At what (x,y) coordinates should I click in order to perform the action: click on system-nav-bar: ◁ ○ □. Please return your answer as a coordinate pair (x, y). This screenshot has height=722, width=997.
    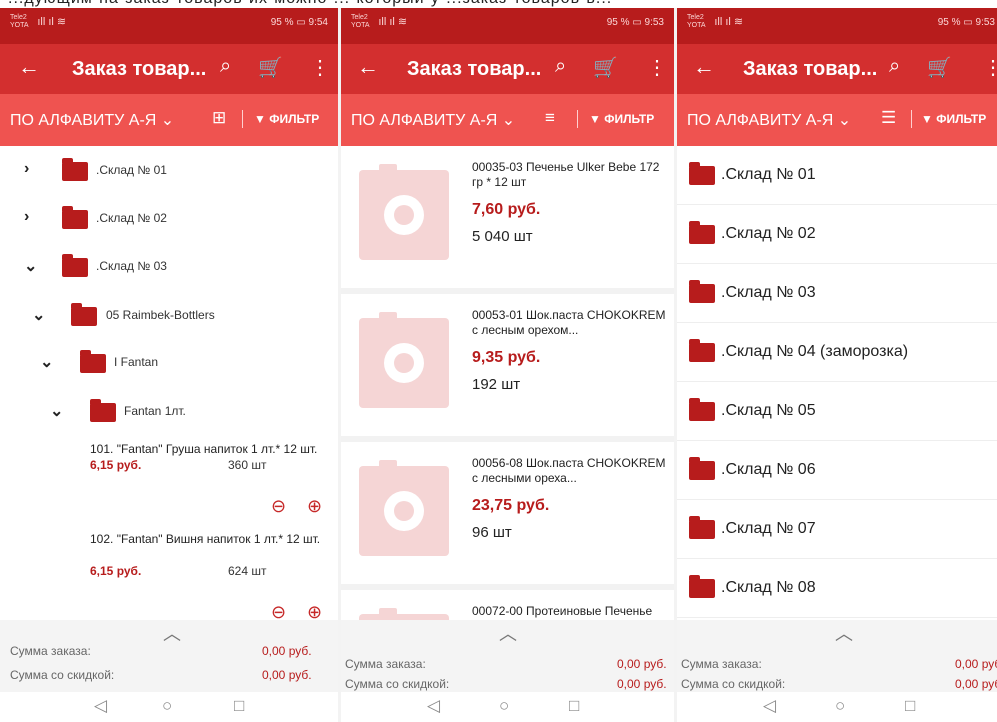
    Looking at the image, I should click on (169, 707).